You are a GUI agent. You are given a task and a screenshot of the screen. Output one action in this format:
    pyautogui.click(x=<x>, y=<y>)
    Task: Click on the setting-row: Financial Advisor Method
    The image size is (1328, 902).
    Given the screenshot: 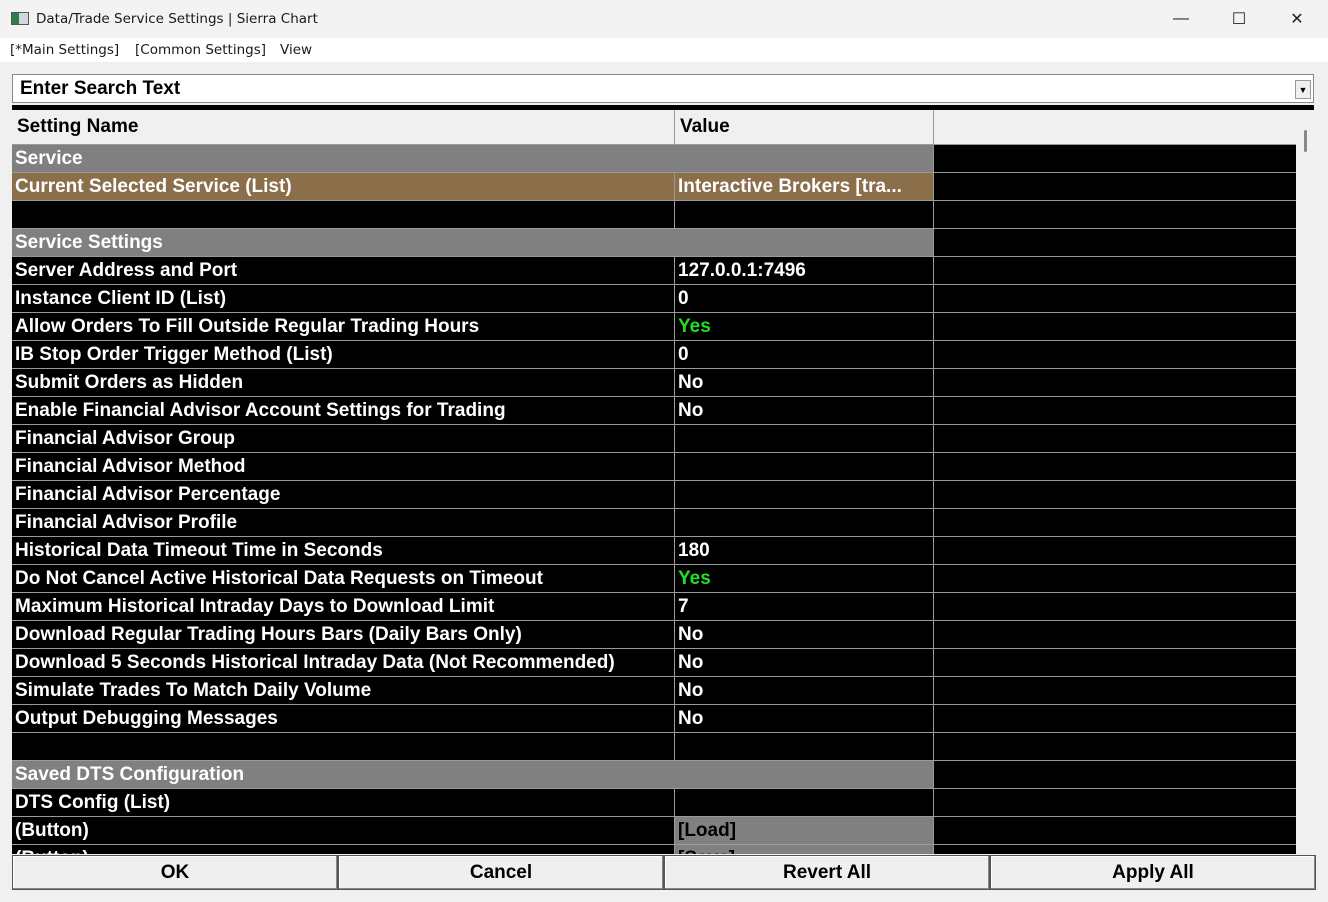 What is the action you would take?
    pyautogui.click(x=654, y=467)
    